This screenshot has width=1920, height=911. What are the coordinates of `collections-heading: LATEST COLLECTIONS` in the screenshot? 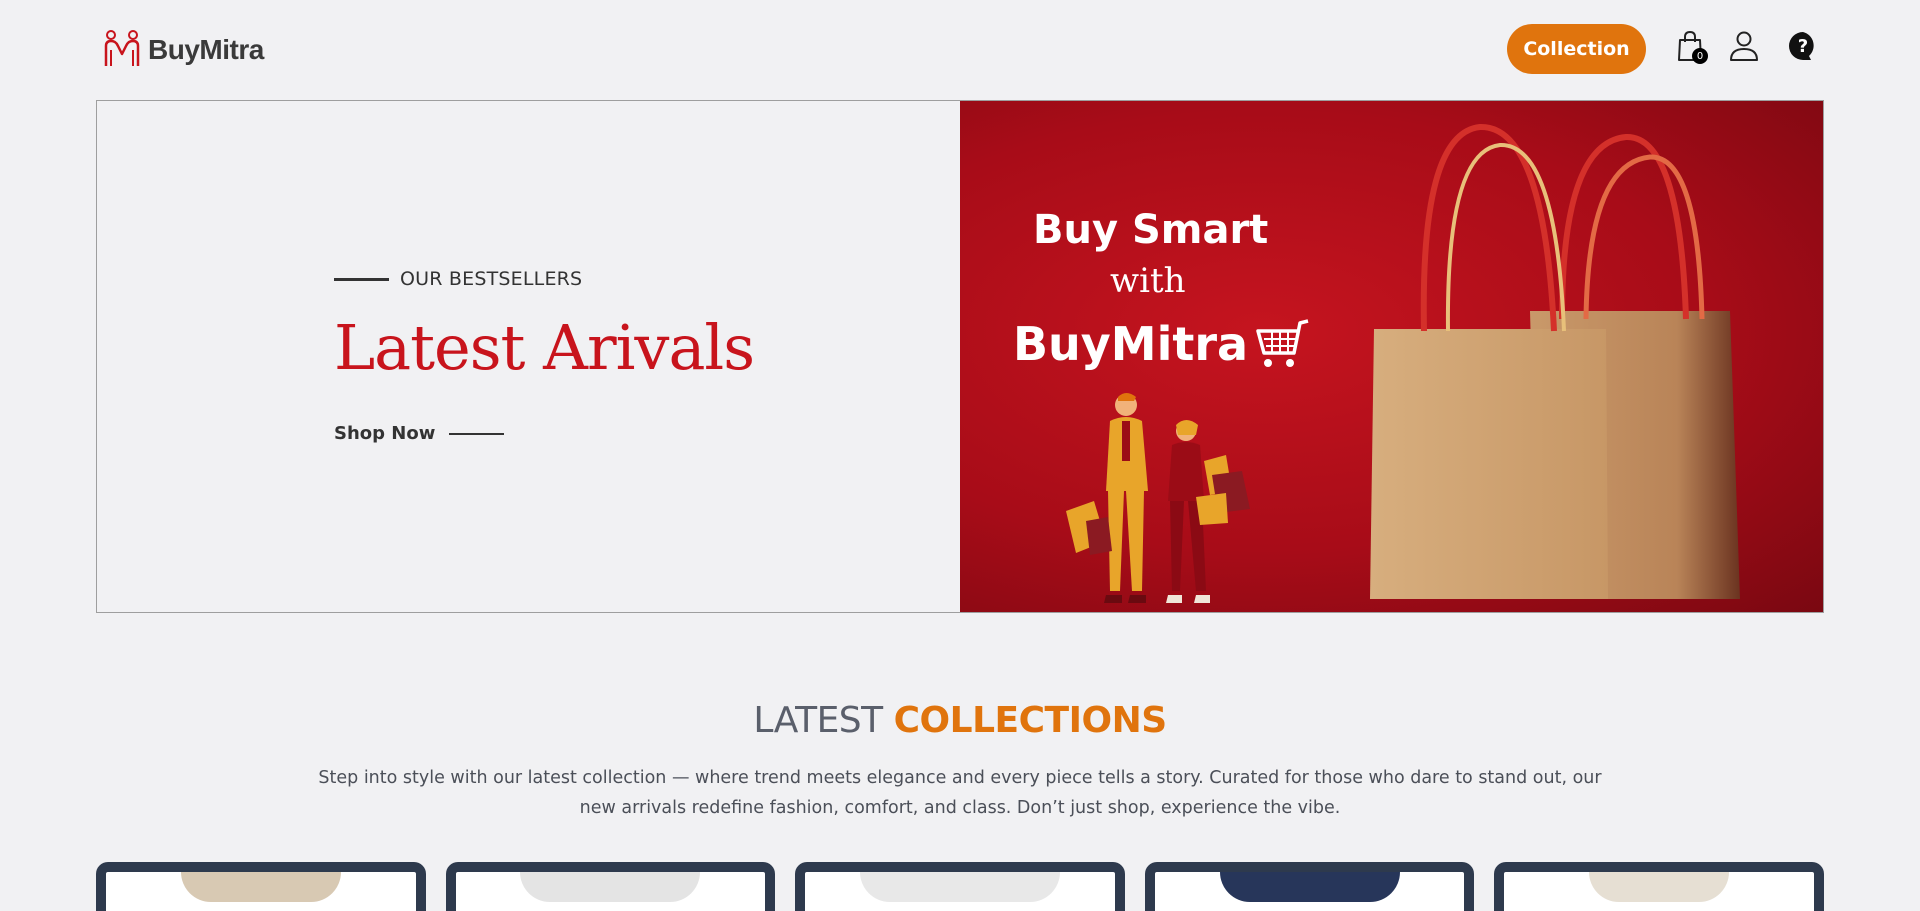 It's located at (960, 720).